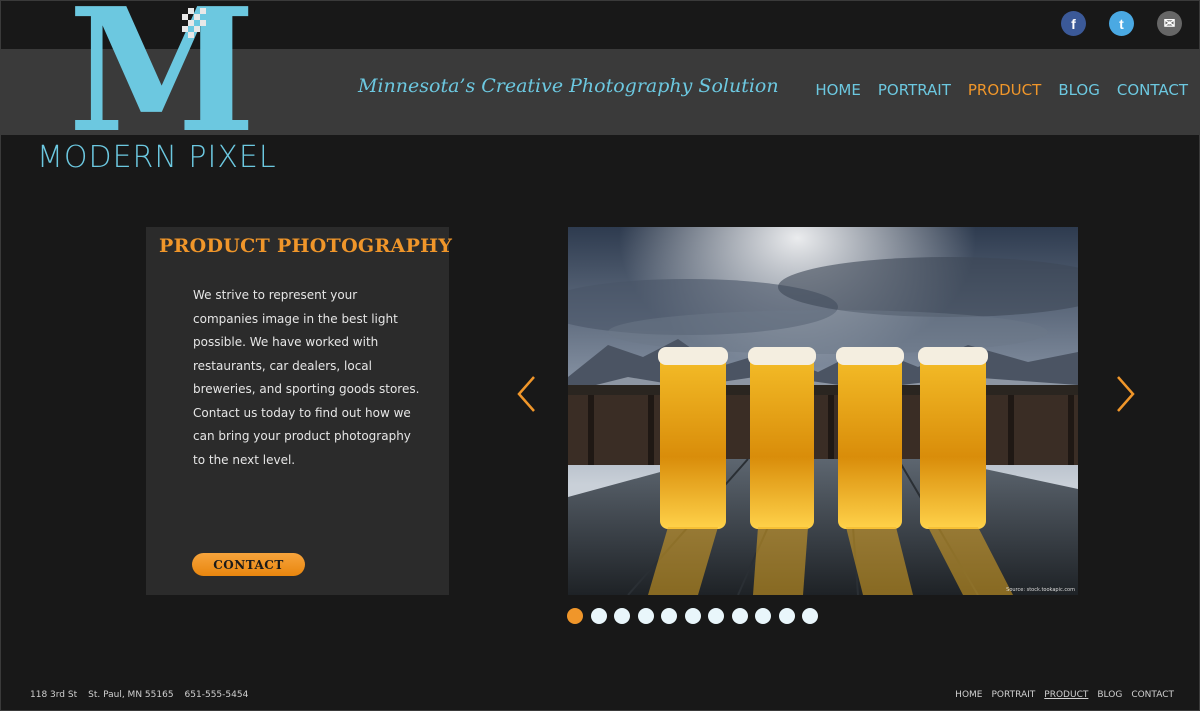  What do you see at coordinates (1079, 90) in the screenshot?
I see `nav-blog: BLOG` at bounding box center [1079, 90].